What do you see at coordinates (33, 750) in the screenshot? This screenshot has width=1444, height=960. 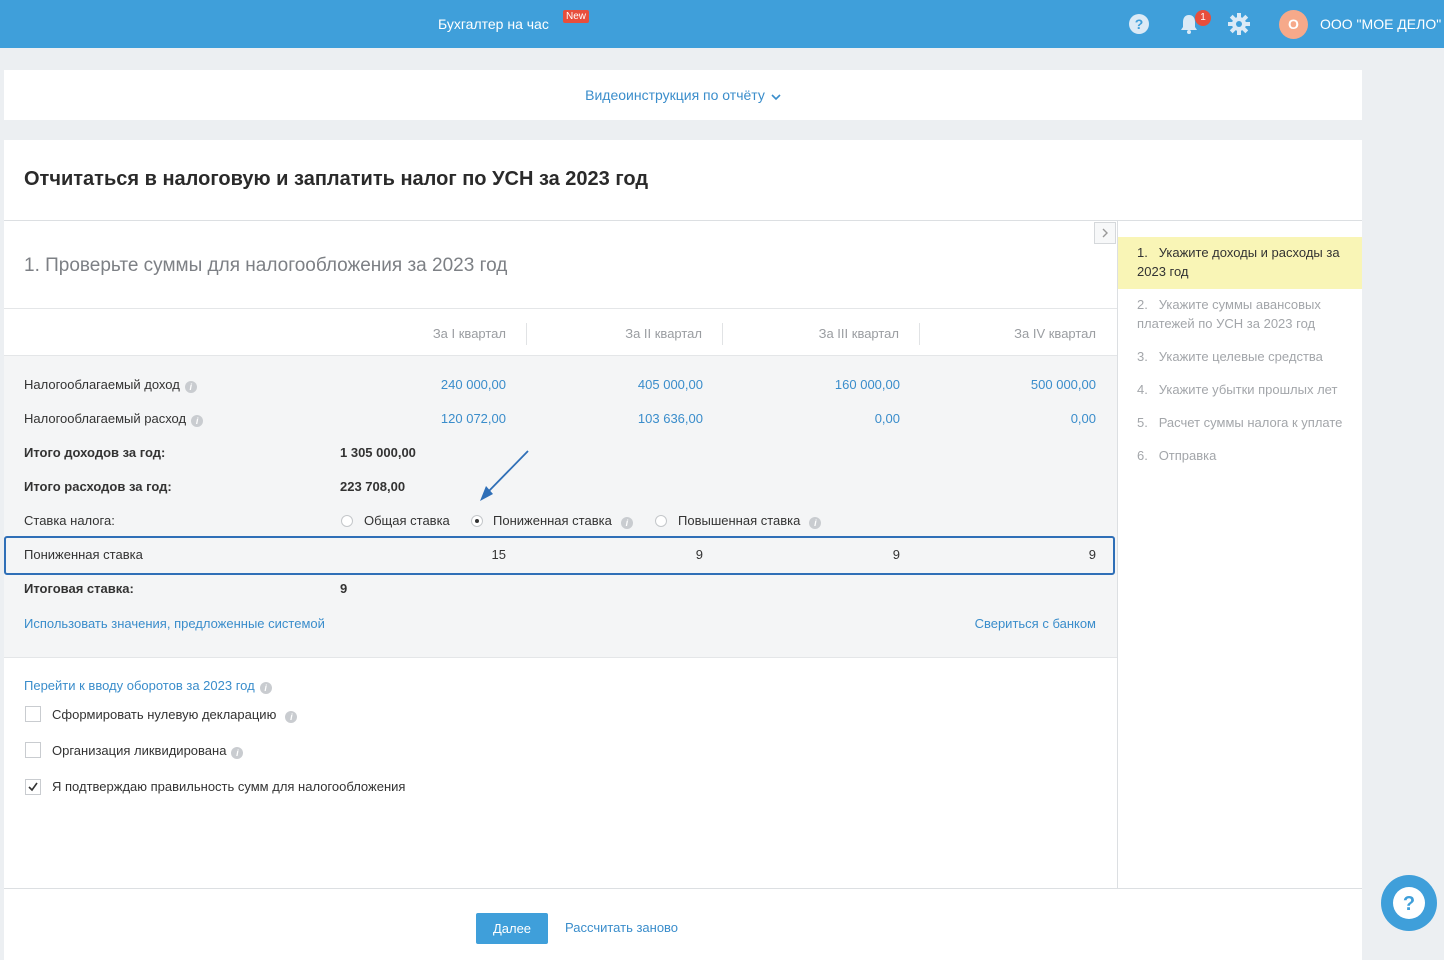 I see `liquidated-checkbox` at bounding box center [33, 750].